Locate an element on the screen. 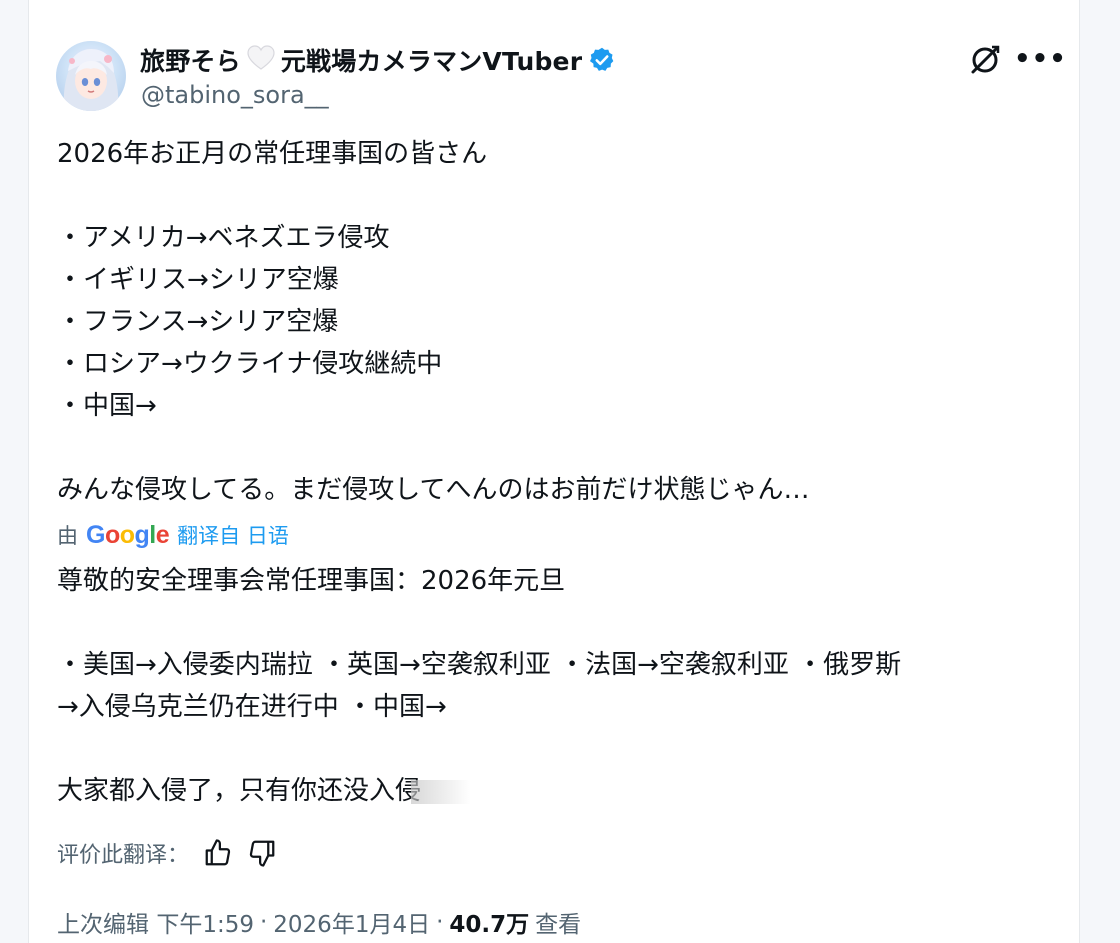  avatar is located at coordinates (91, 76).